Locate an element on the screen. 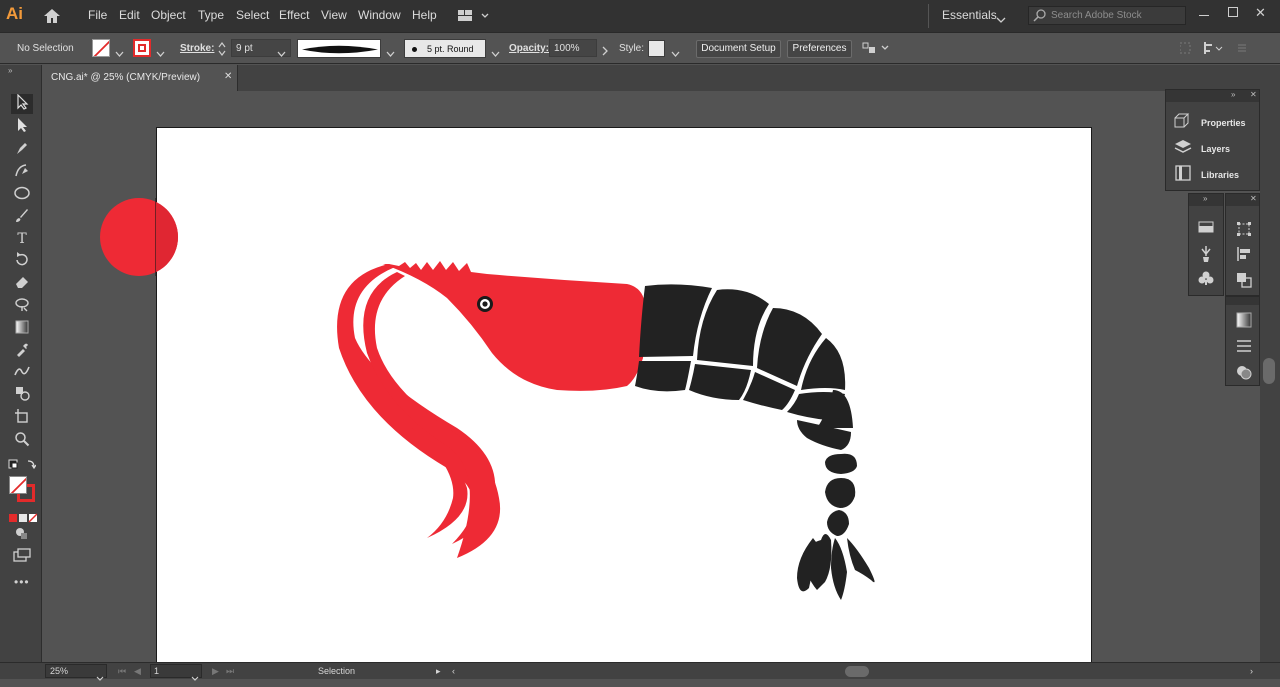 The height and width of the screenshot is (687, 1280). horizontal-scroll-thumb is located at coordinates (857, 671).